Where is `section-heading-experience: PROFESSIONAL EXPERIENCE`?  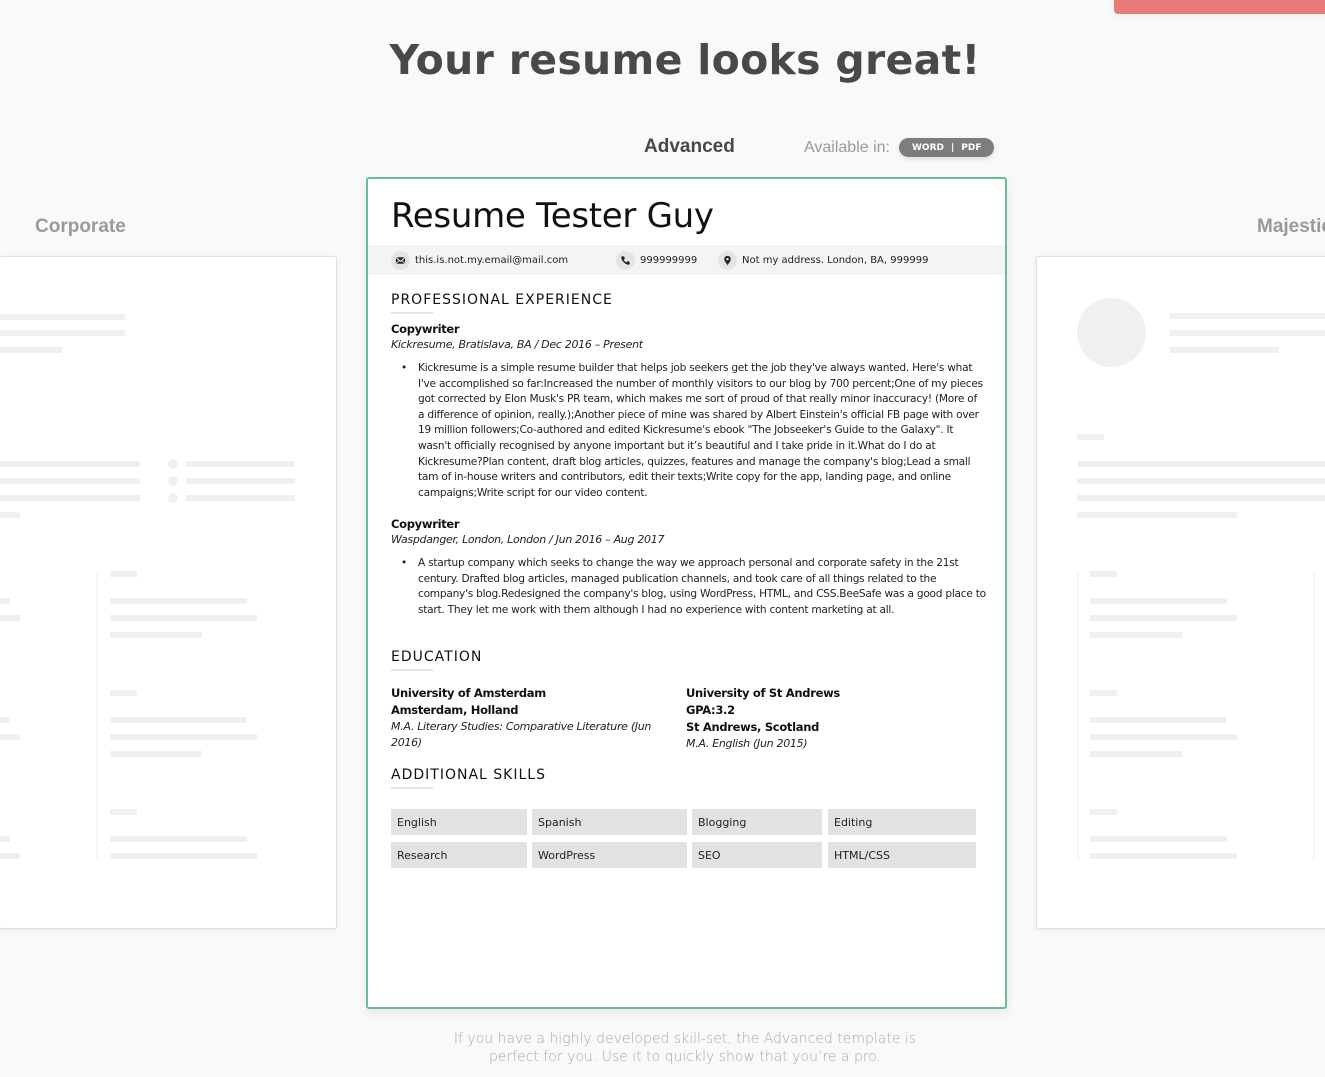 section-heading-experience: PROFESSIONAL EXPERIENCE is located at coordinates (502, 300).